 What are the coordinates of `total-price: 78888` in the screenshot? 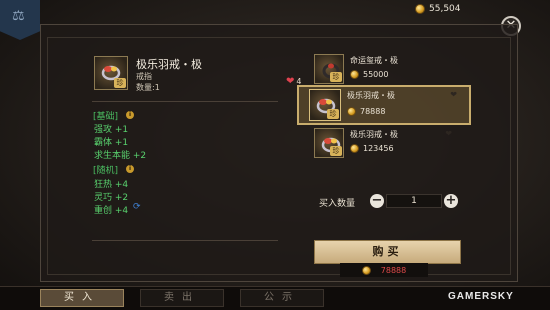 It's located at (384, 270).